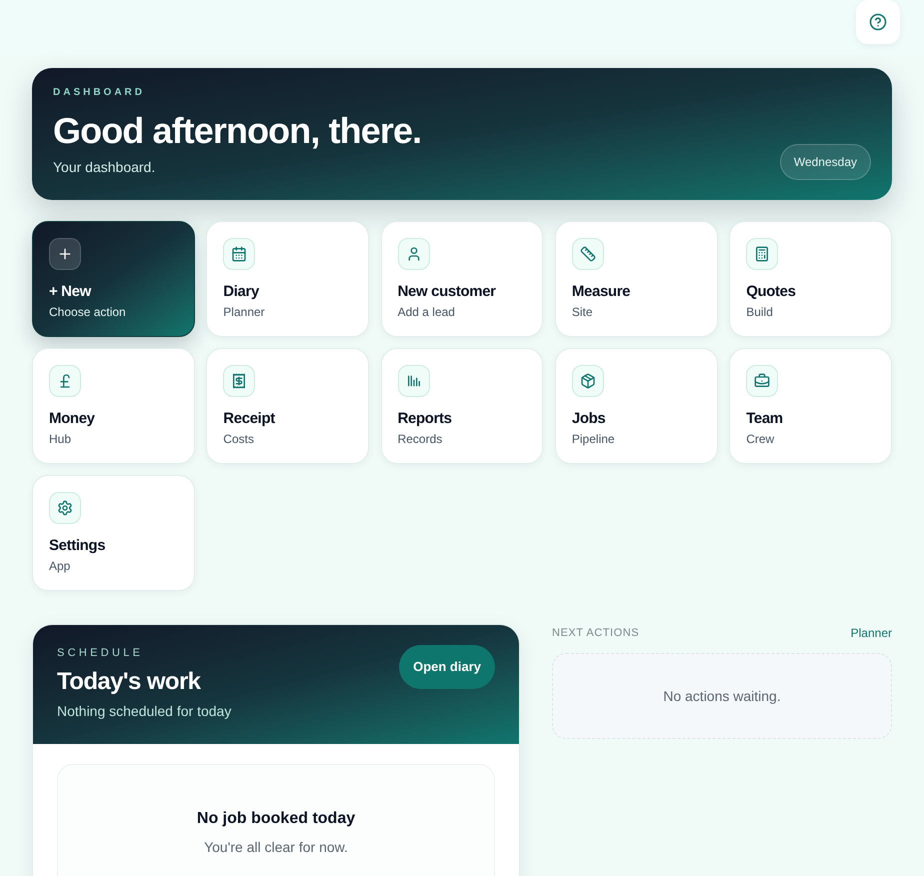  I want to click on action-card: Settings App, so click(113, 533).